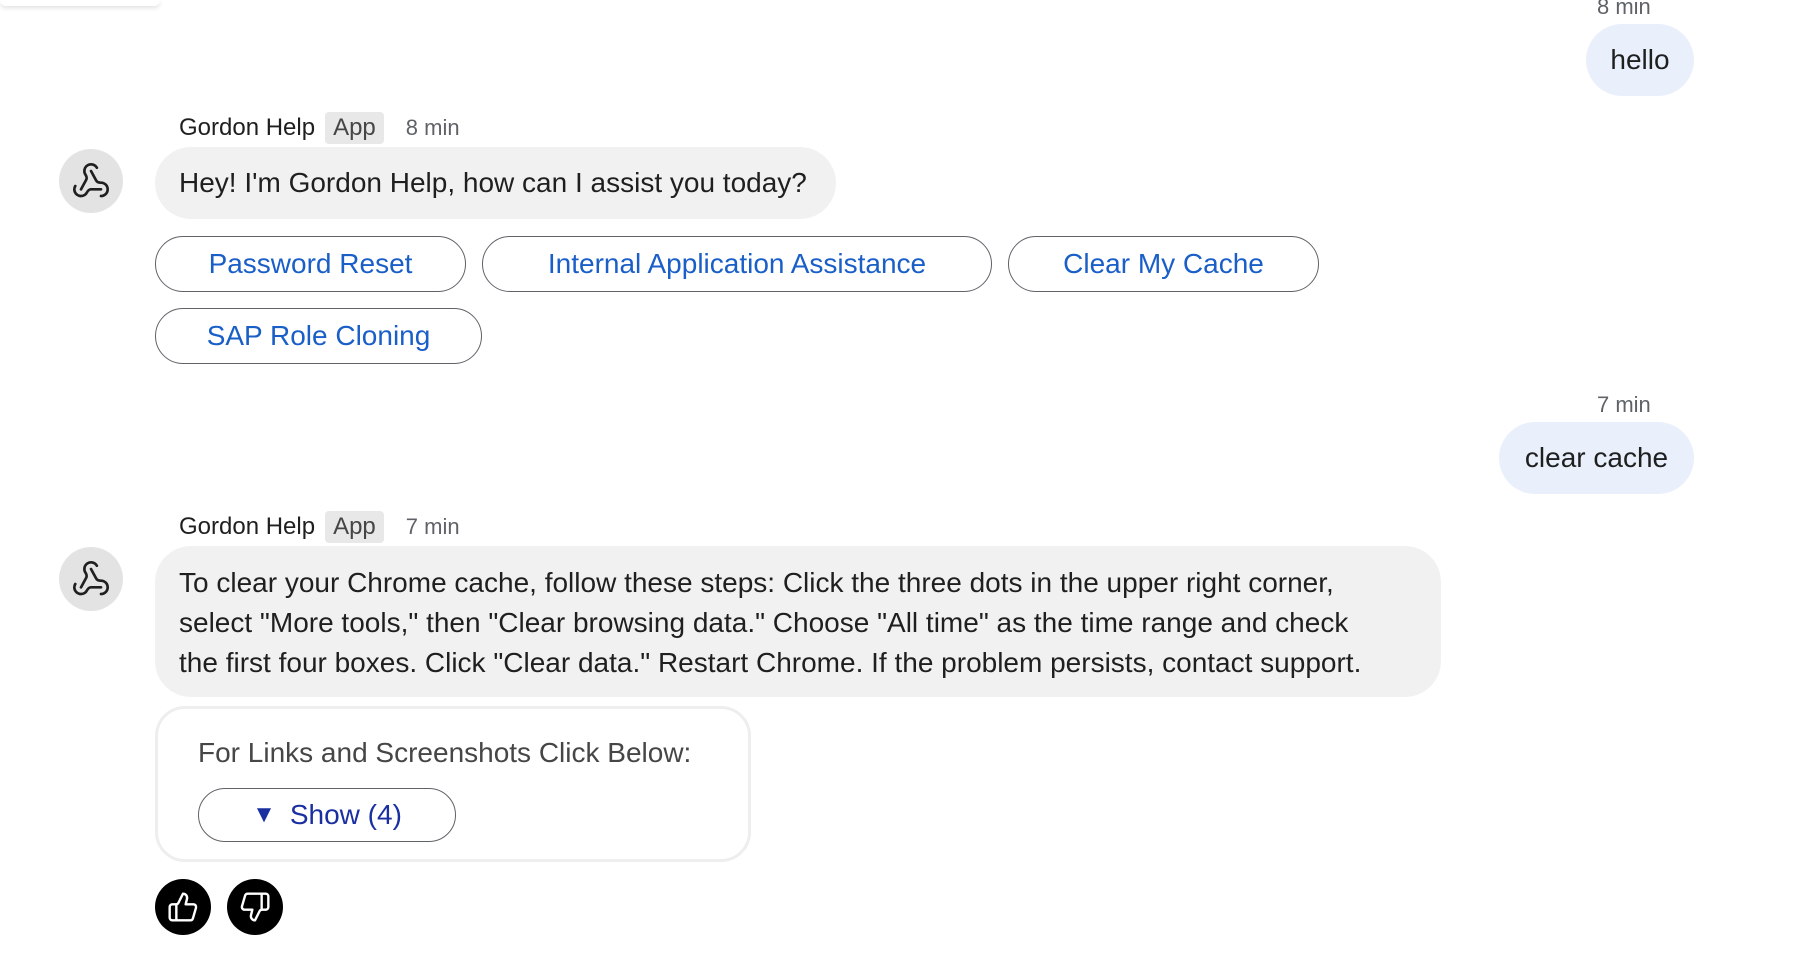 This screenshot has height=954, width=1820. What do you see at coordinates (1163, 264) in the screenshot?
I see `chip-clear-my-cache: Clear My Cache` at bounding box center [1163, 264].